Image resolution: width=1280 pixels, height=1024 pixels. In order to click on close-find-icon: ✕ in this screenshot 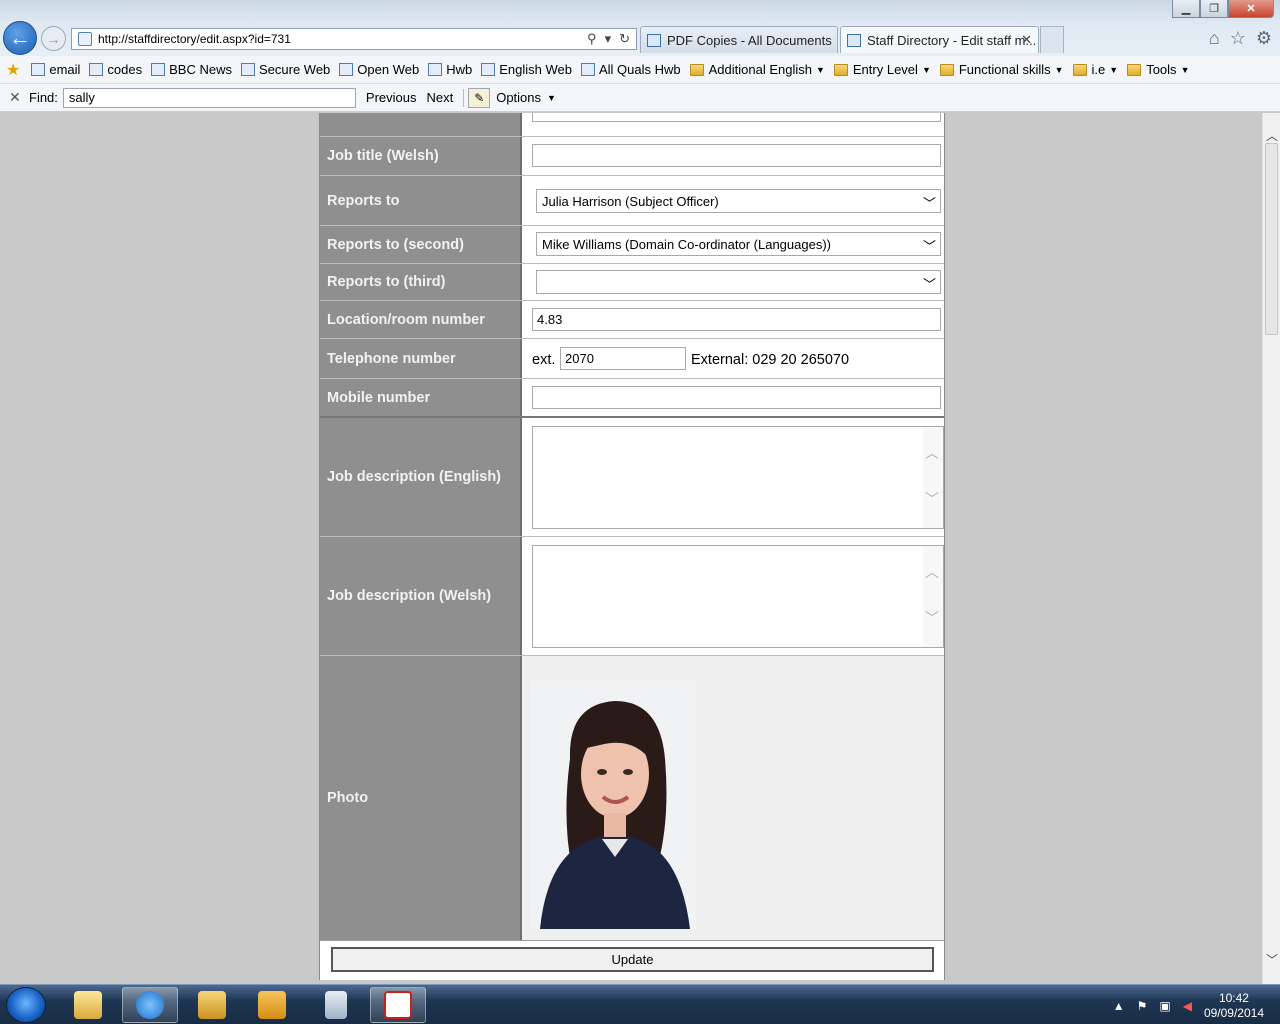, I will do `click(16, 97)`.